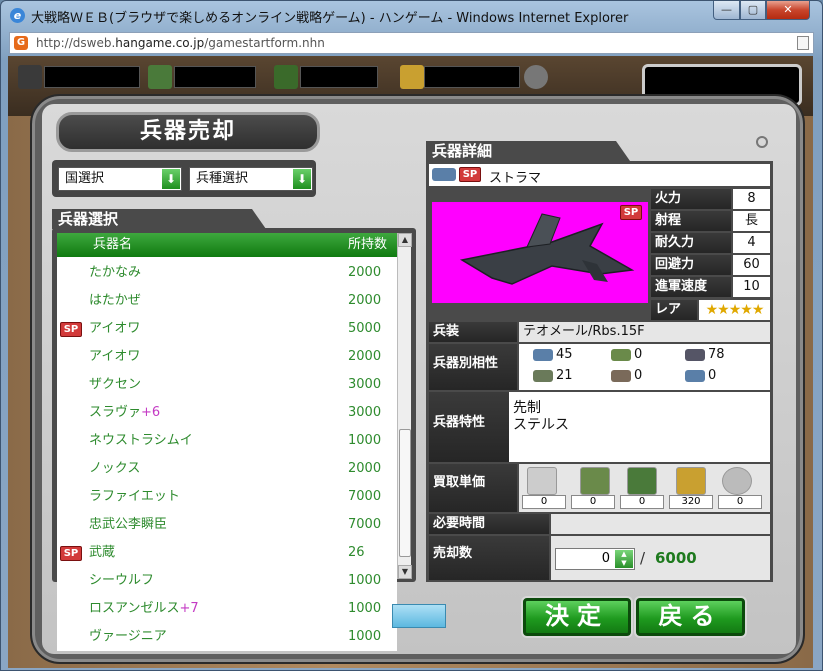 The height and width of the screenshot is (671, 823). What do you see at coordinates (227, 581) in the screenshot?
I see `list-item: シーウルフ 1000` at bounding box center [227, 581].